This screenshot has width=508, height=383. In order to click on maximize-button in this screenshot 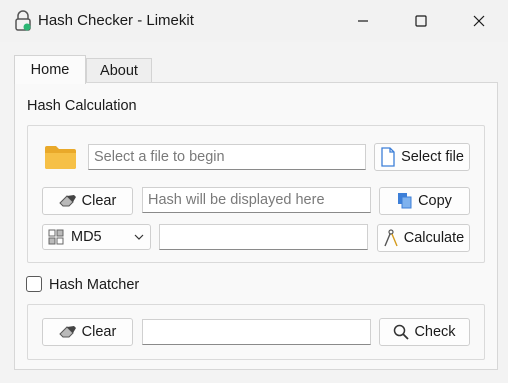, I will do `click(421, 21)`.